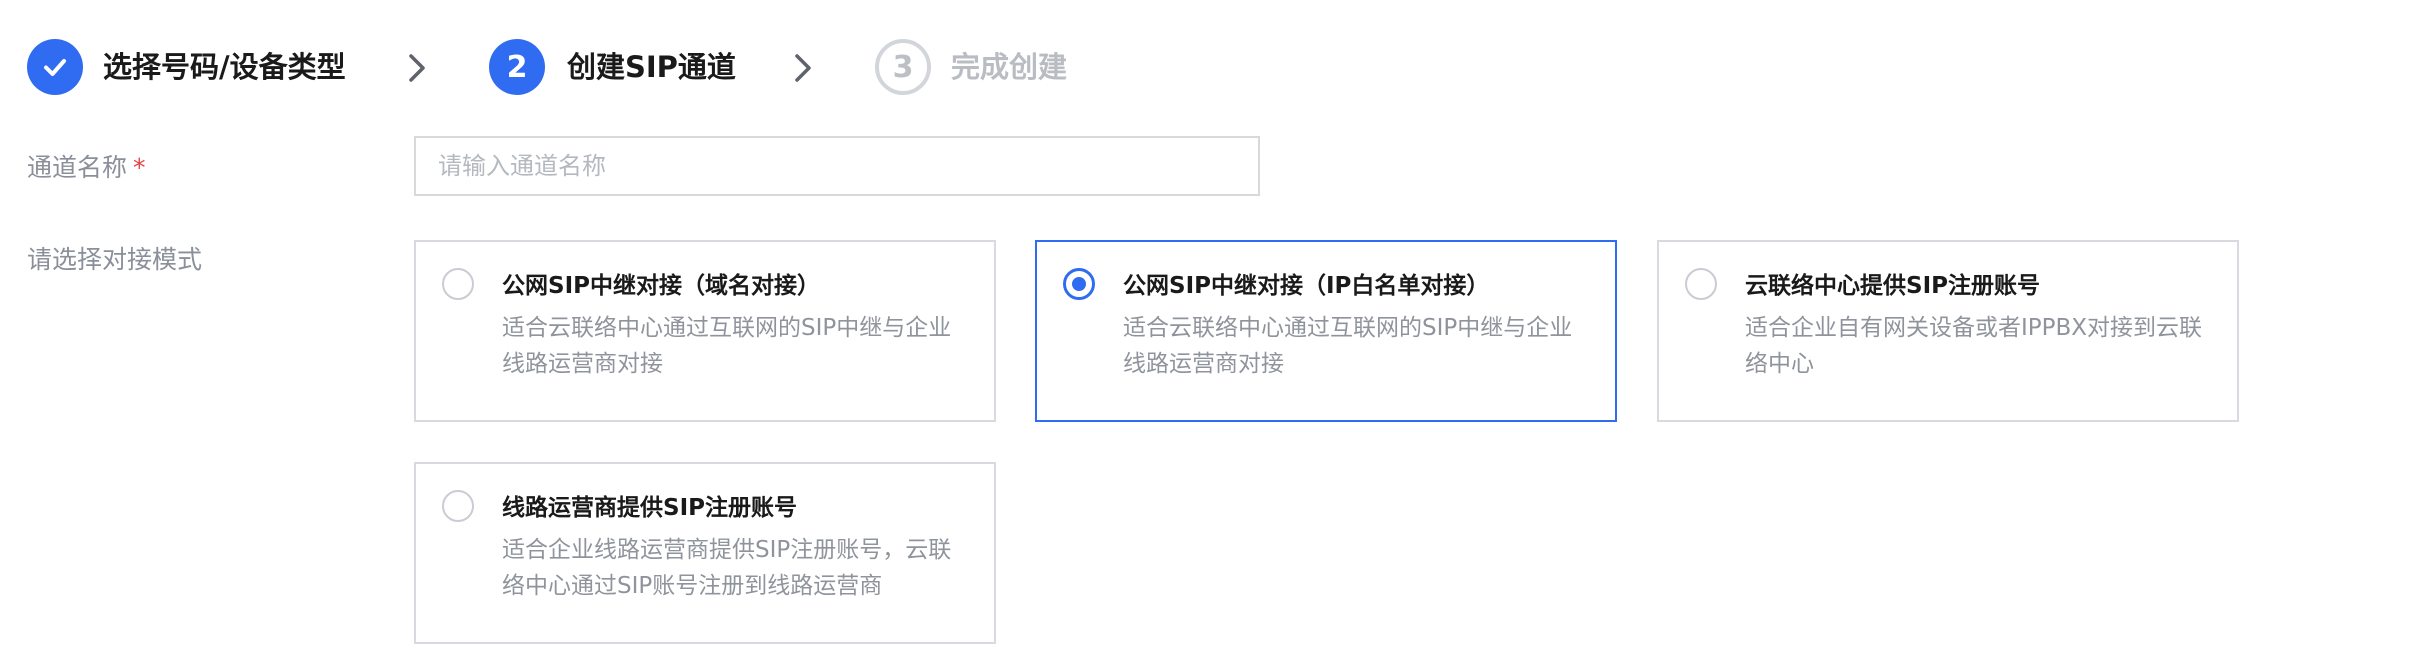 This screenshot has width=2434, height=662. What do you see at coordinates (661, 286) in the screenshot?
I see `option-title: 公网SIP中继对接（域名对接）` at bounding box center [661, 286].